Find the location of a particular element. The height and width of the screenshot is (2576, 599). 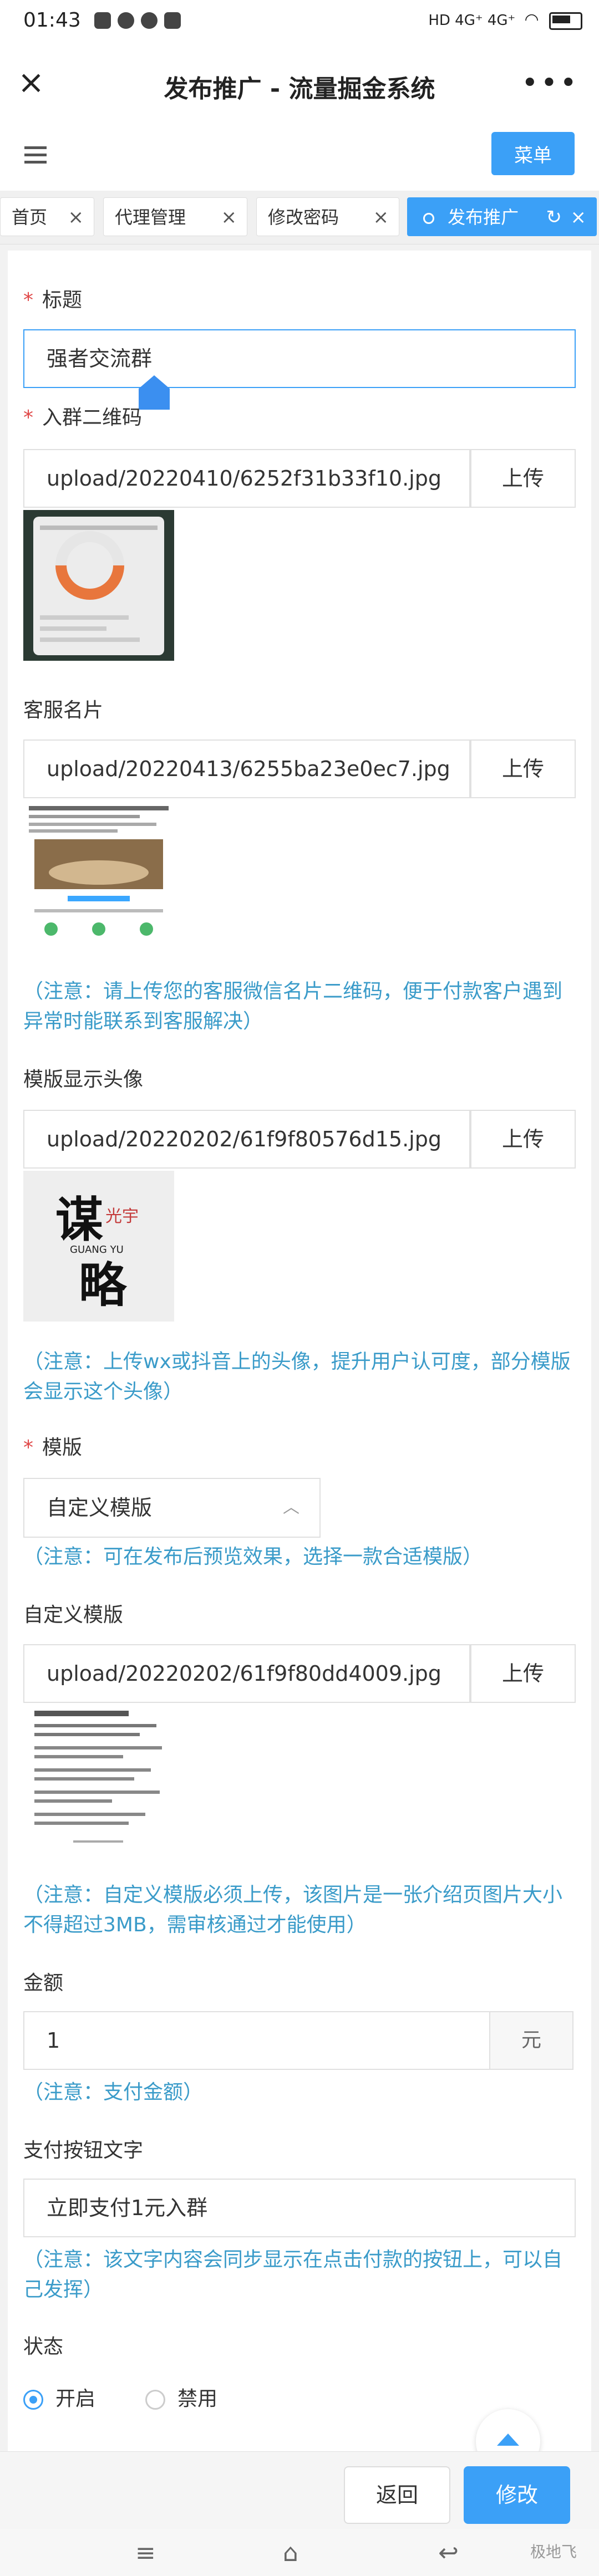

tab-label: 首页 is located at coordinates (30, 217).